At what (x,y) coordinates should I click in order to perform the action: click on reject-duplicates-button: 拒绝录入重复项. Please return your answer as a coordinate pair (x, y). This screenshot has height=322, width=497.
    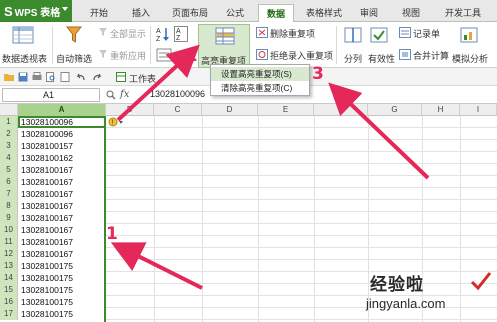
    Looking at the image, I should click on (301, 55).